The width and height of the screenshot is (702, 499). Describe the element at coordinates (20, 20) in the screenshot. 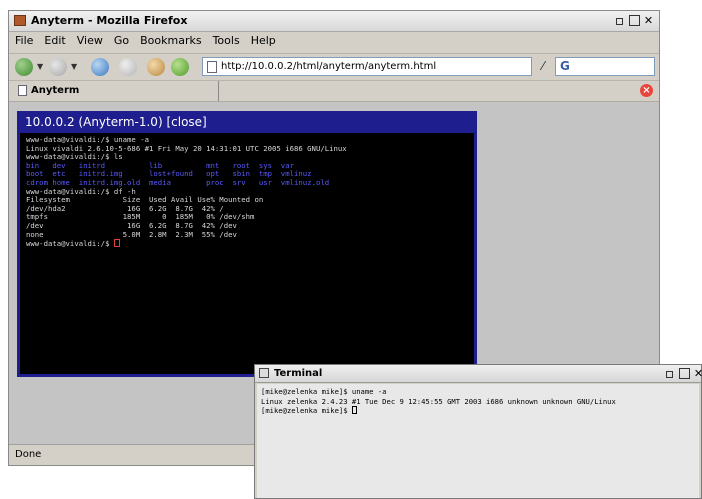

I see `firefox-app-icon` at that location.